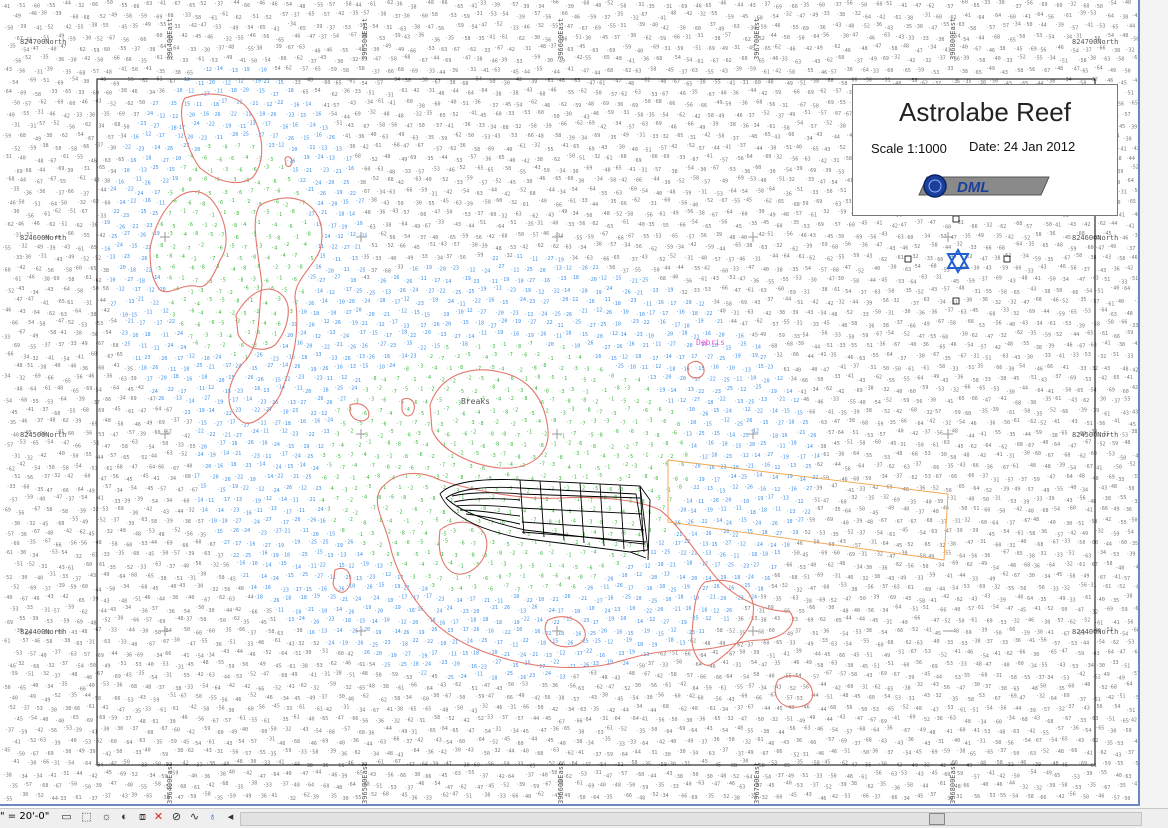  What do you see at coordinates (809, 357) in the screenshot?
I see `sounding-mark: ·44` at bounding box center [809, 357].